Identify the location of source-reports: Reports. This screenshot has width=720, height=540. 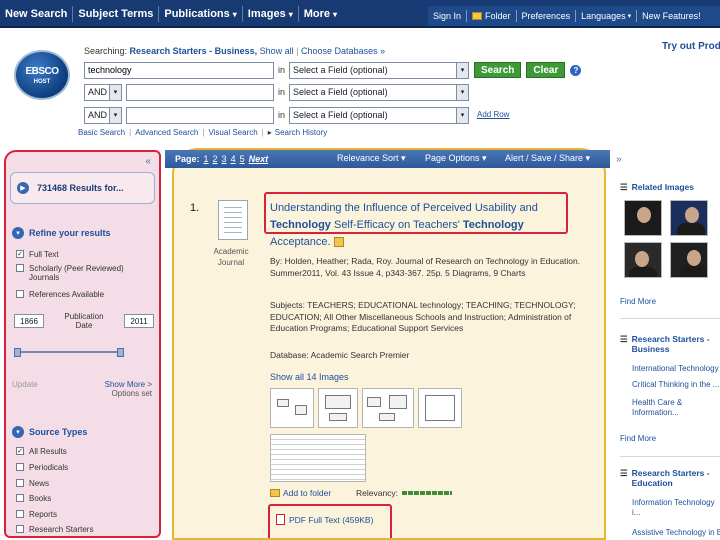
(36, 514).